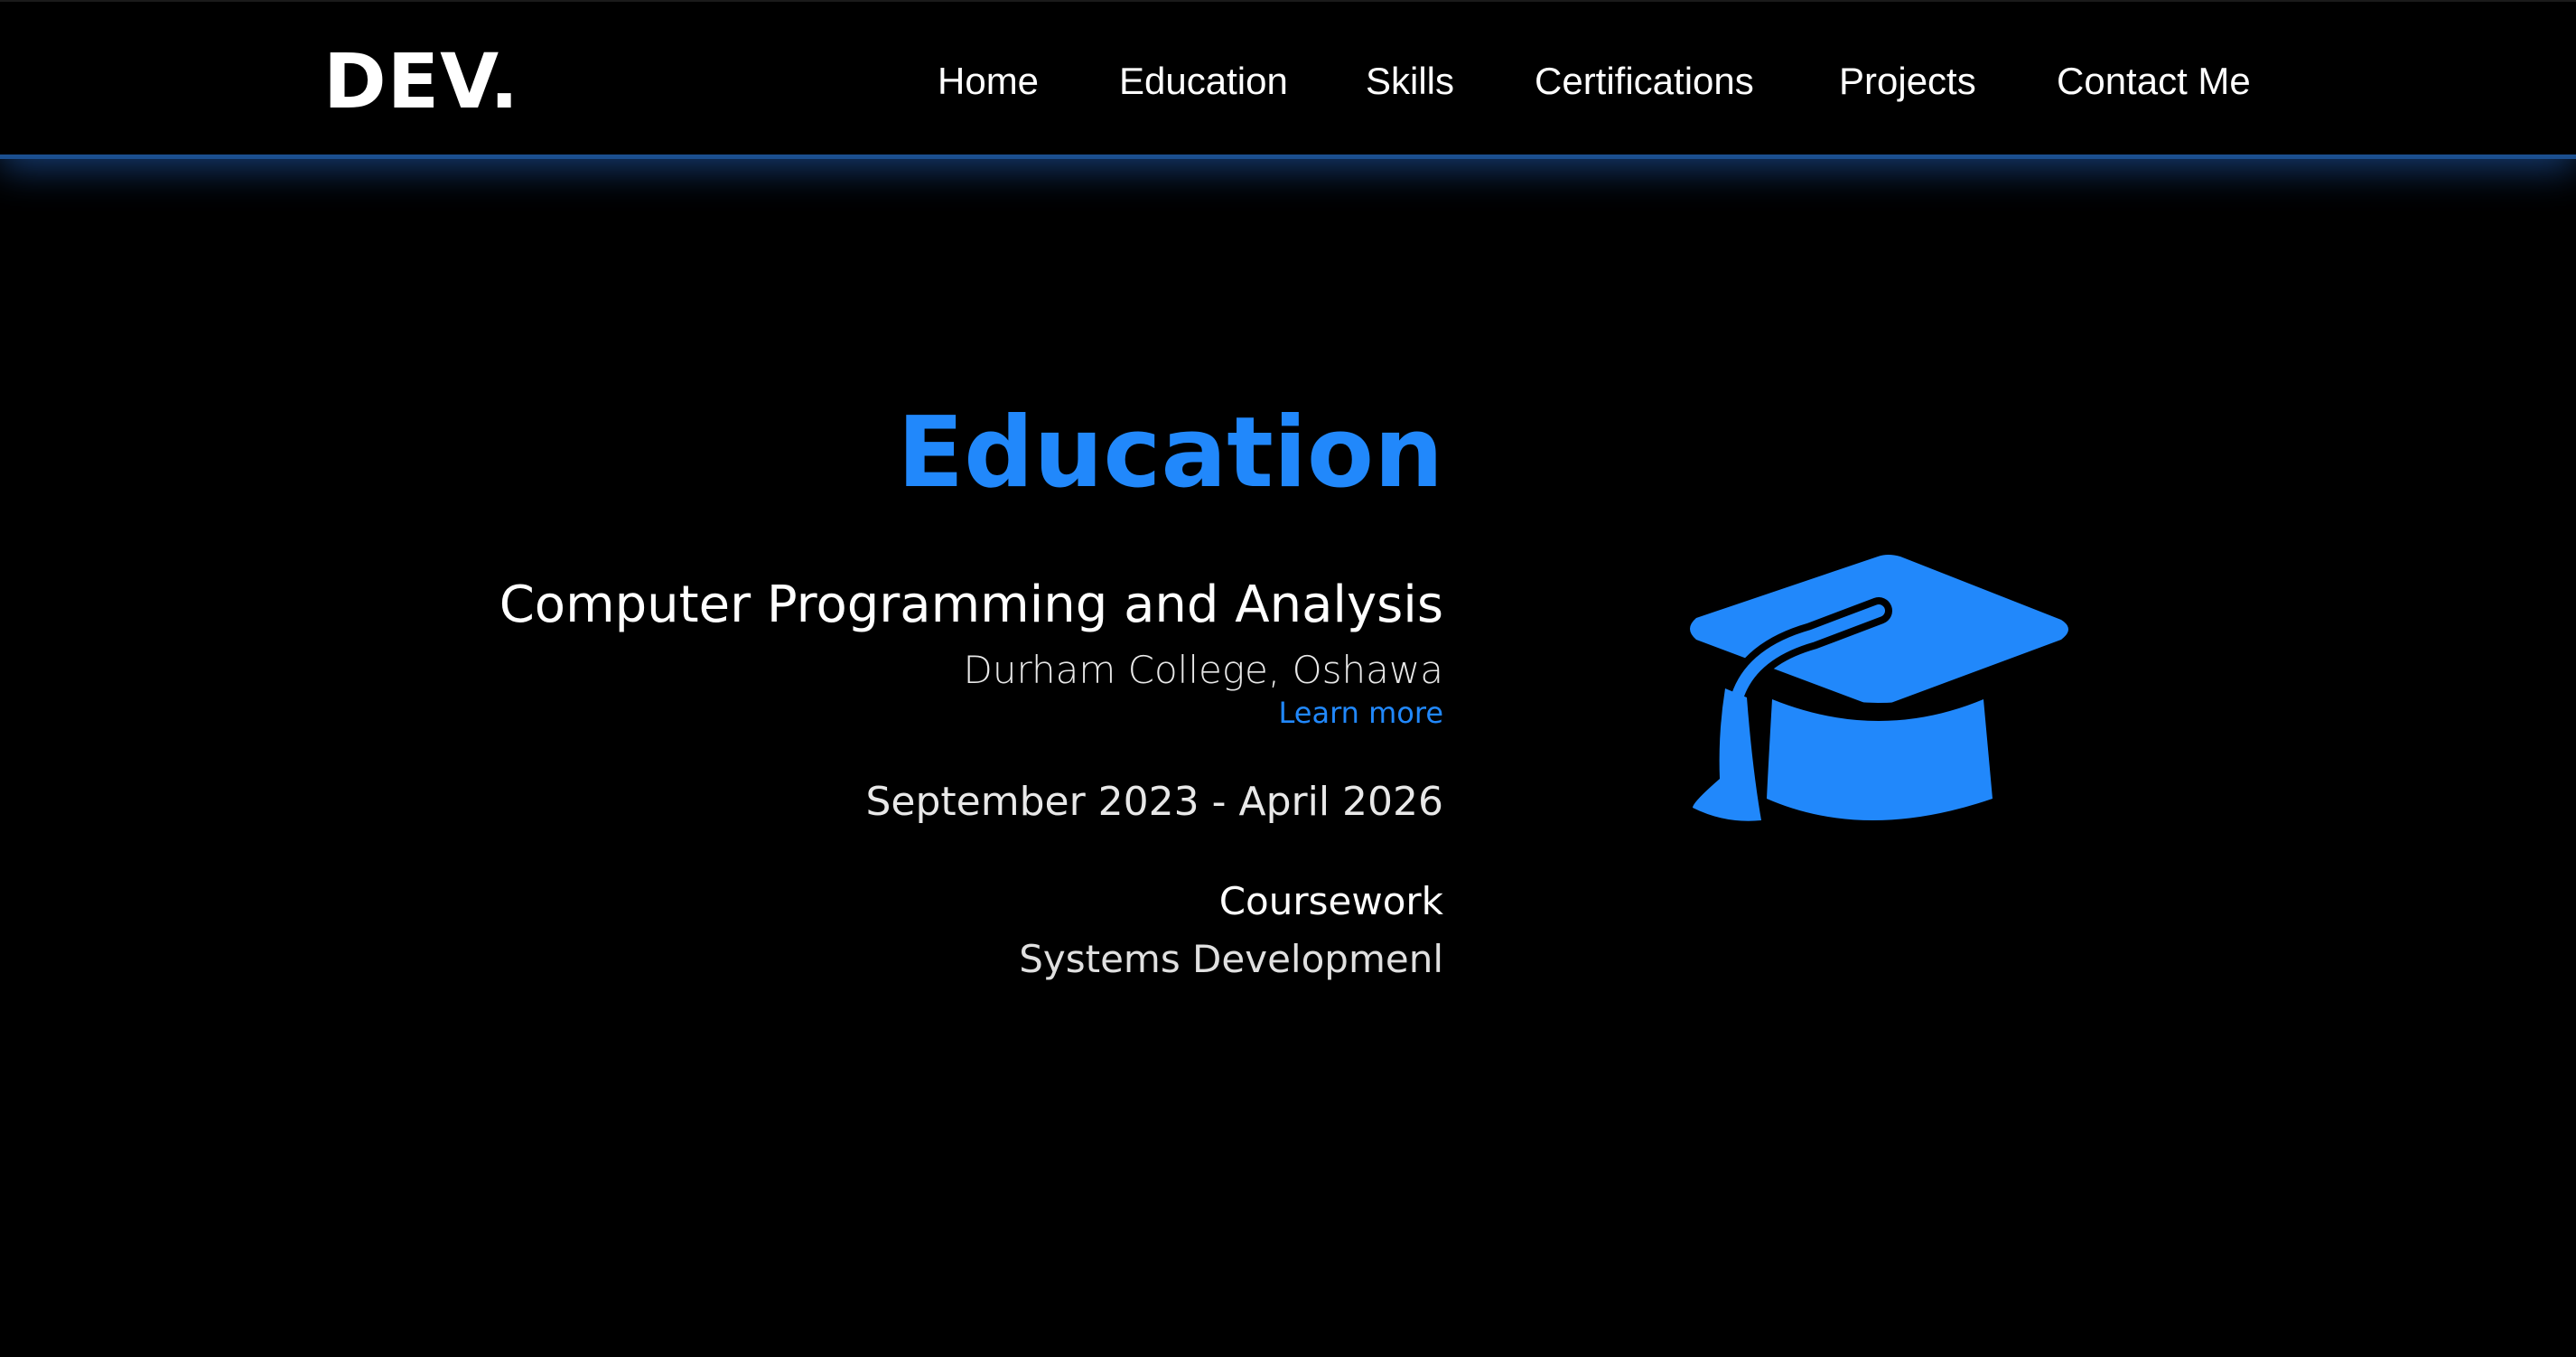 The height and width of the screenshot is (1357, 2576). What do you see at coordinates (1203, 670) in the screenshot?
I see `school-name: Durham College, Oshawa` at bounding box center [1203, 670].